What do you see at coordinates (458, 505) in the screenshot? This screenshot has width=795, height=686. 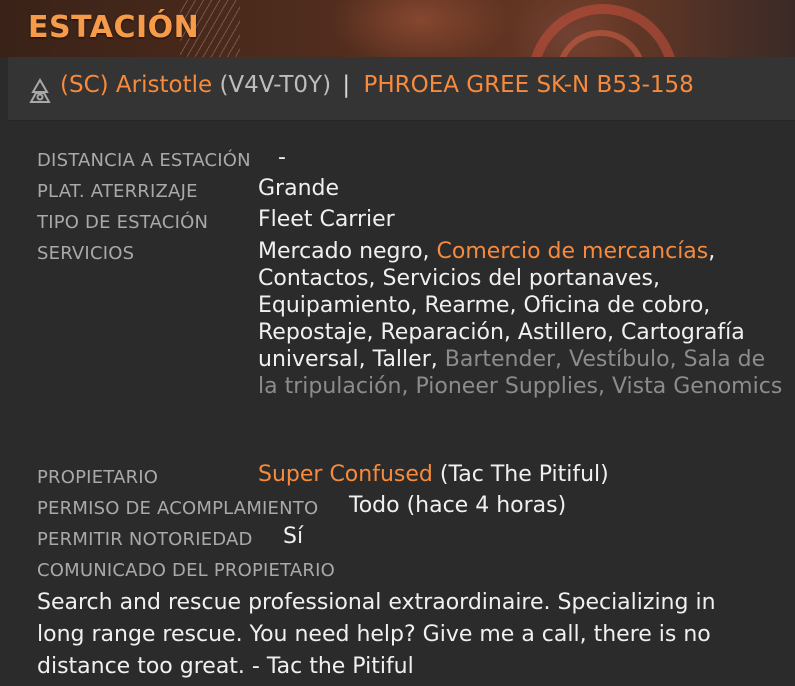 I see `docking-value: Todo (hace 4 horas)` at bounding box center [458, 505].